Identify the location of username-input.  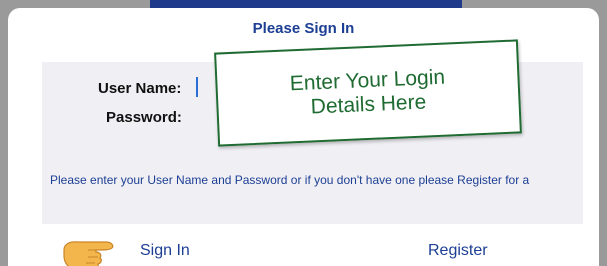
(197, 87).